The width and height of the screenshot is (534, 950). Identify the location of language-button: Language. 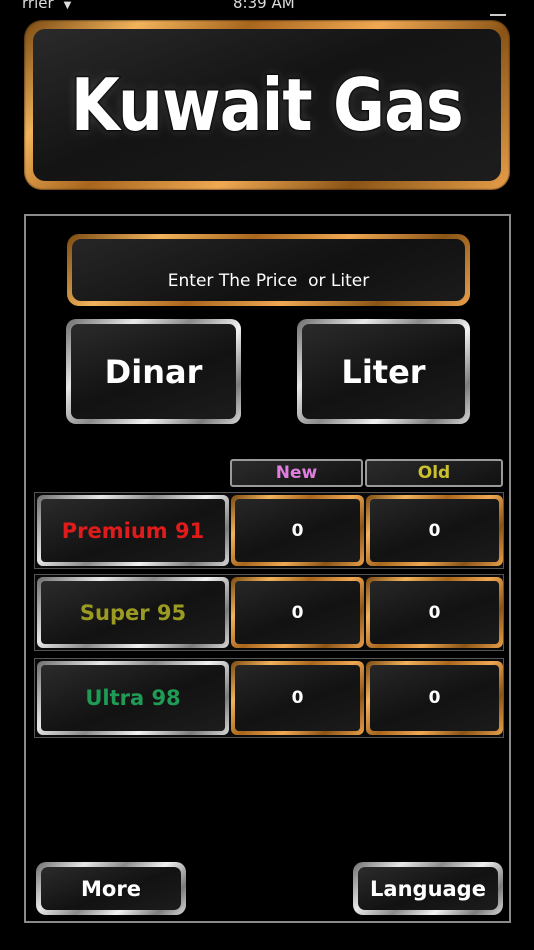
(428, 888).